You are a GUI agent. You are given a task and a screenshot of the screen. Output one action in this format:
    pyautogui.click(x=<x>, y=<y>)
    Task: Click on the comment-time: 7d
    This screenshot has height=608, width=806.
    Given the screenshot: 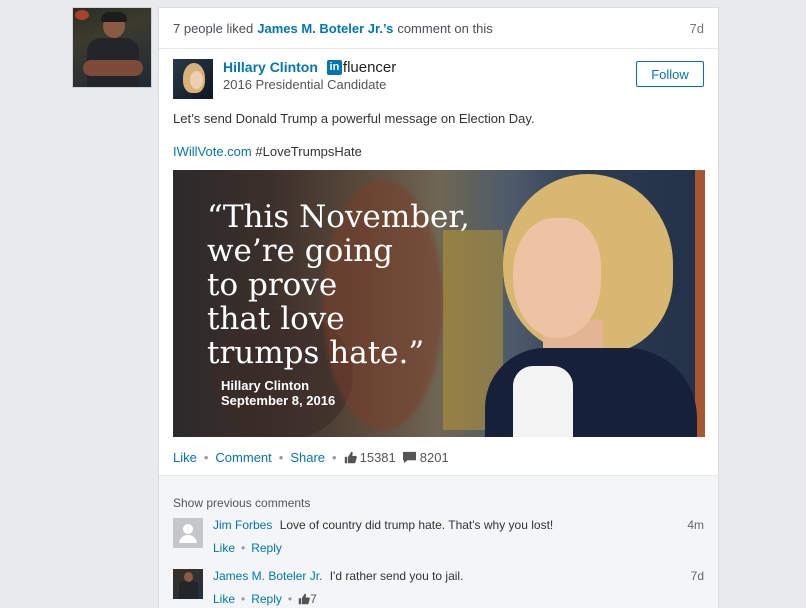 What is the action you would take?
    pyautogui.click(x=697, y=576)
    